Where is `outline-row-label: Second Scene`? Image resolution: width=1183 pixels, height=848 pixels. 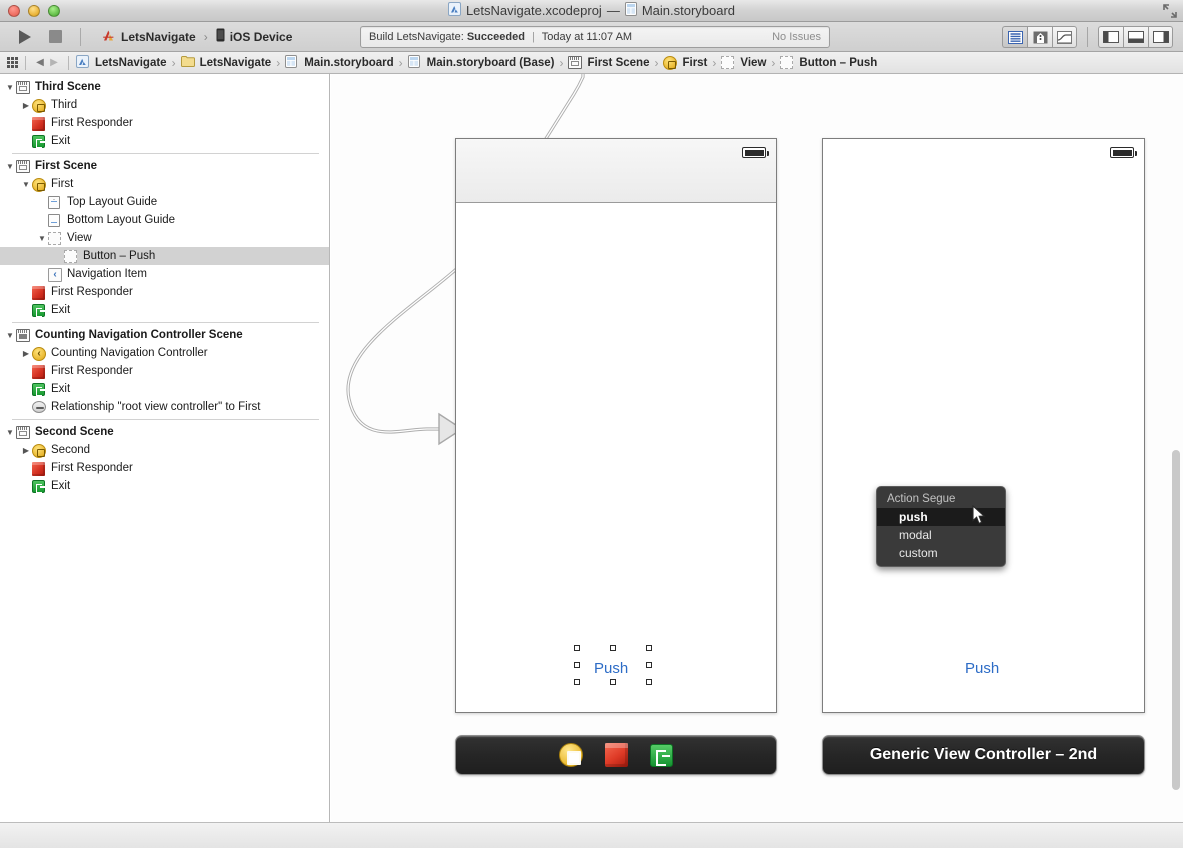
outline-row-label: Second Scene is located at coordinates (74, 432).